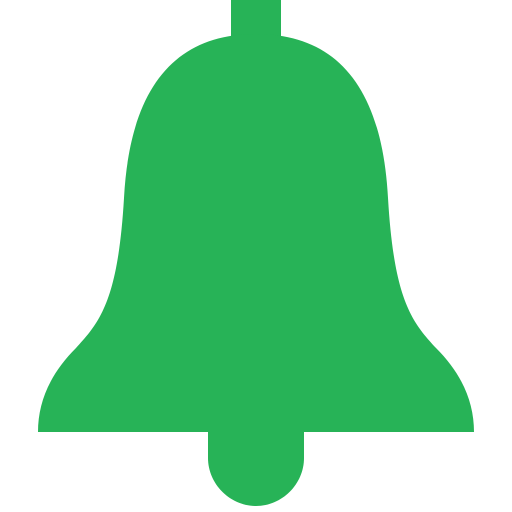 This screenshot has height=512, width=512. Describe the element at coordinates (256, 469) in the screenshot. I see `bell-clapper` at that location.